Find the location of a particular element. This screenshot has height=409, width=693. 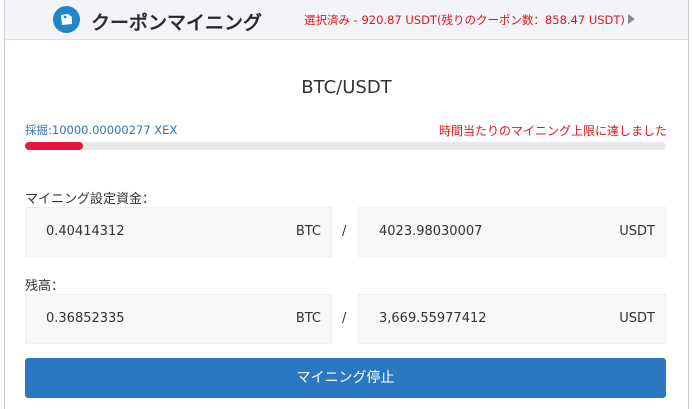

coupon-status-text: 選択済み - 920.87 USDT(残りのクーポン数：858.47 USDT) is located at coordinates (464, 20).